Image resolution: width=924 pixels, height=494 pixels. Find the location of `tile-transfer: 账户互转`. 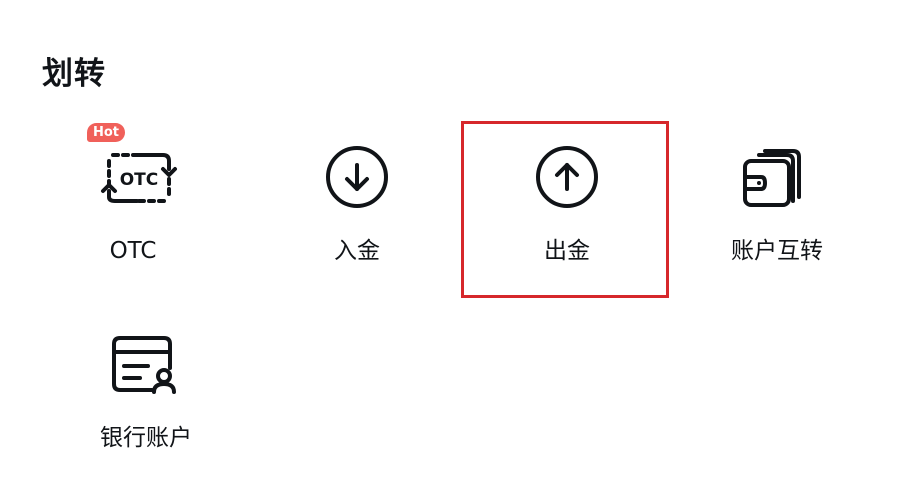

tile-transfer: 账户互转 is located at coordinates (777, 206).